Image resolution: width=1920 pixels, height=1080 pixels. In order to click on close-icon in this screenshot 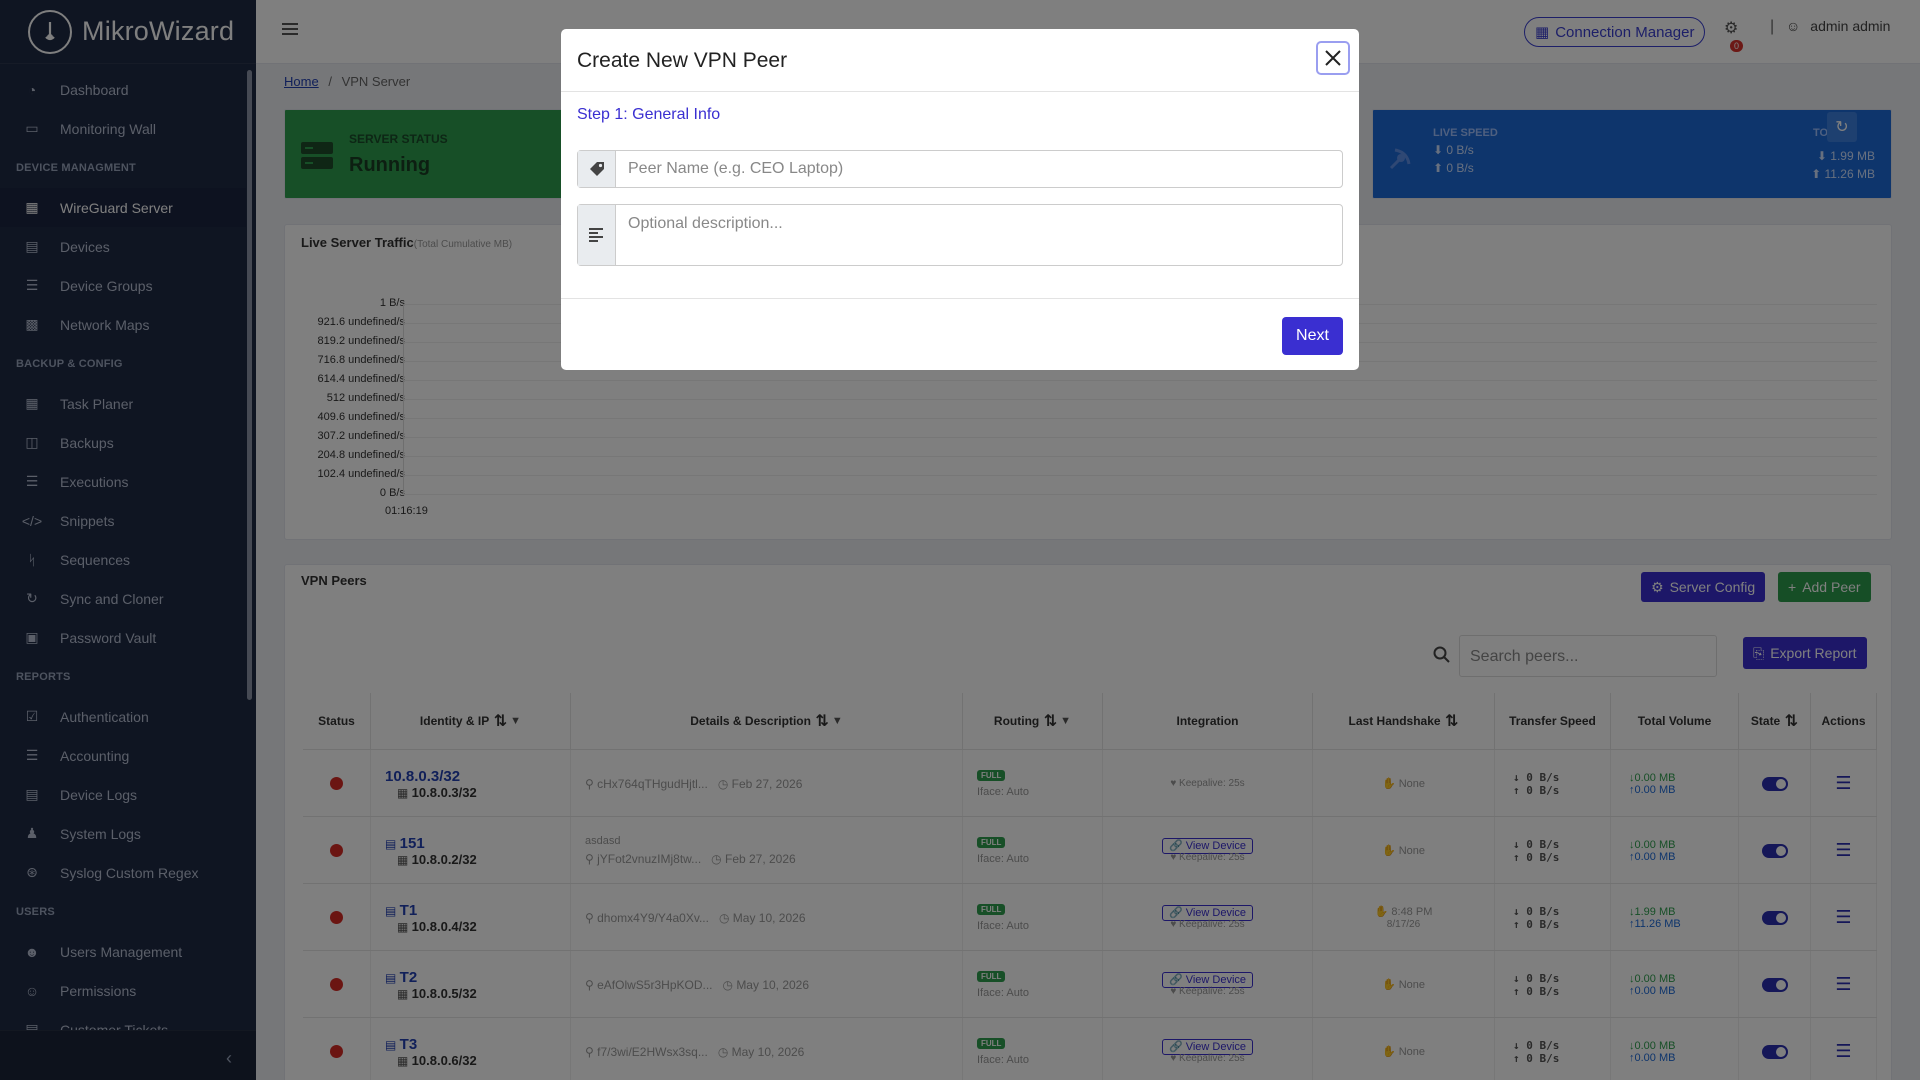, I will do `click(1333, 58)`.